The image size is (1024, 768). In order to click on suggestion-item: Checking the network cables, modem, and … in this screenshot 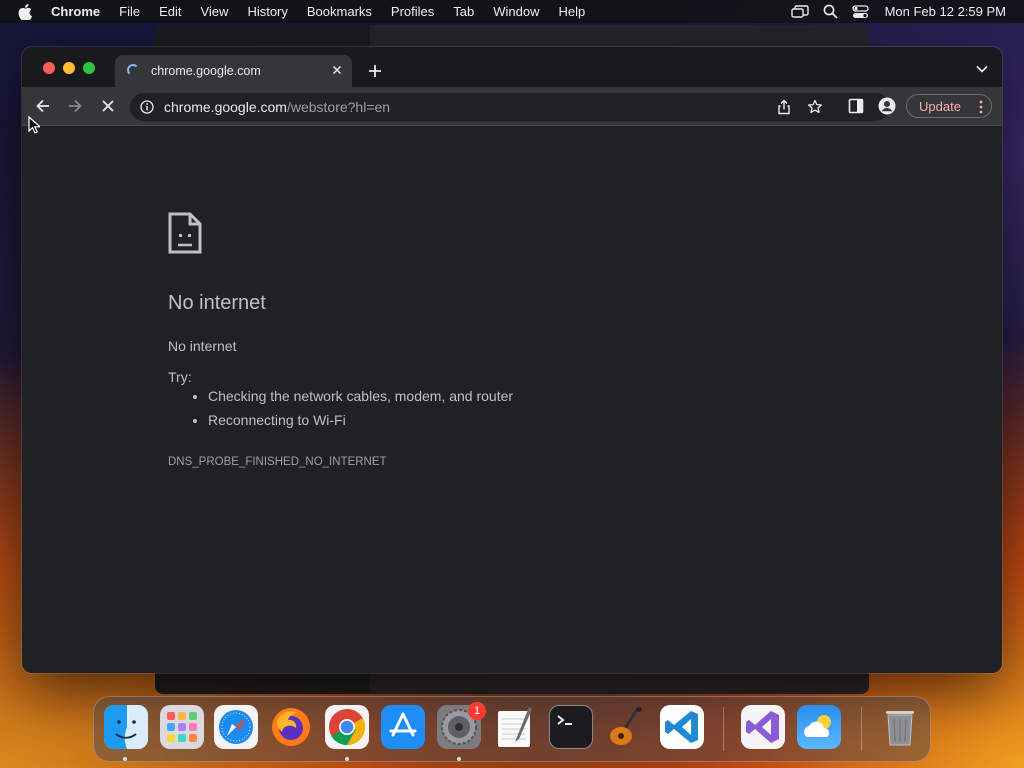, I will do `click(360, 396)`.